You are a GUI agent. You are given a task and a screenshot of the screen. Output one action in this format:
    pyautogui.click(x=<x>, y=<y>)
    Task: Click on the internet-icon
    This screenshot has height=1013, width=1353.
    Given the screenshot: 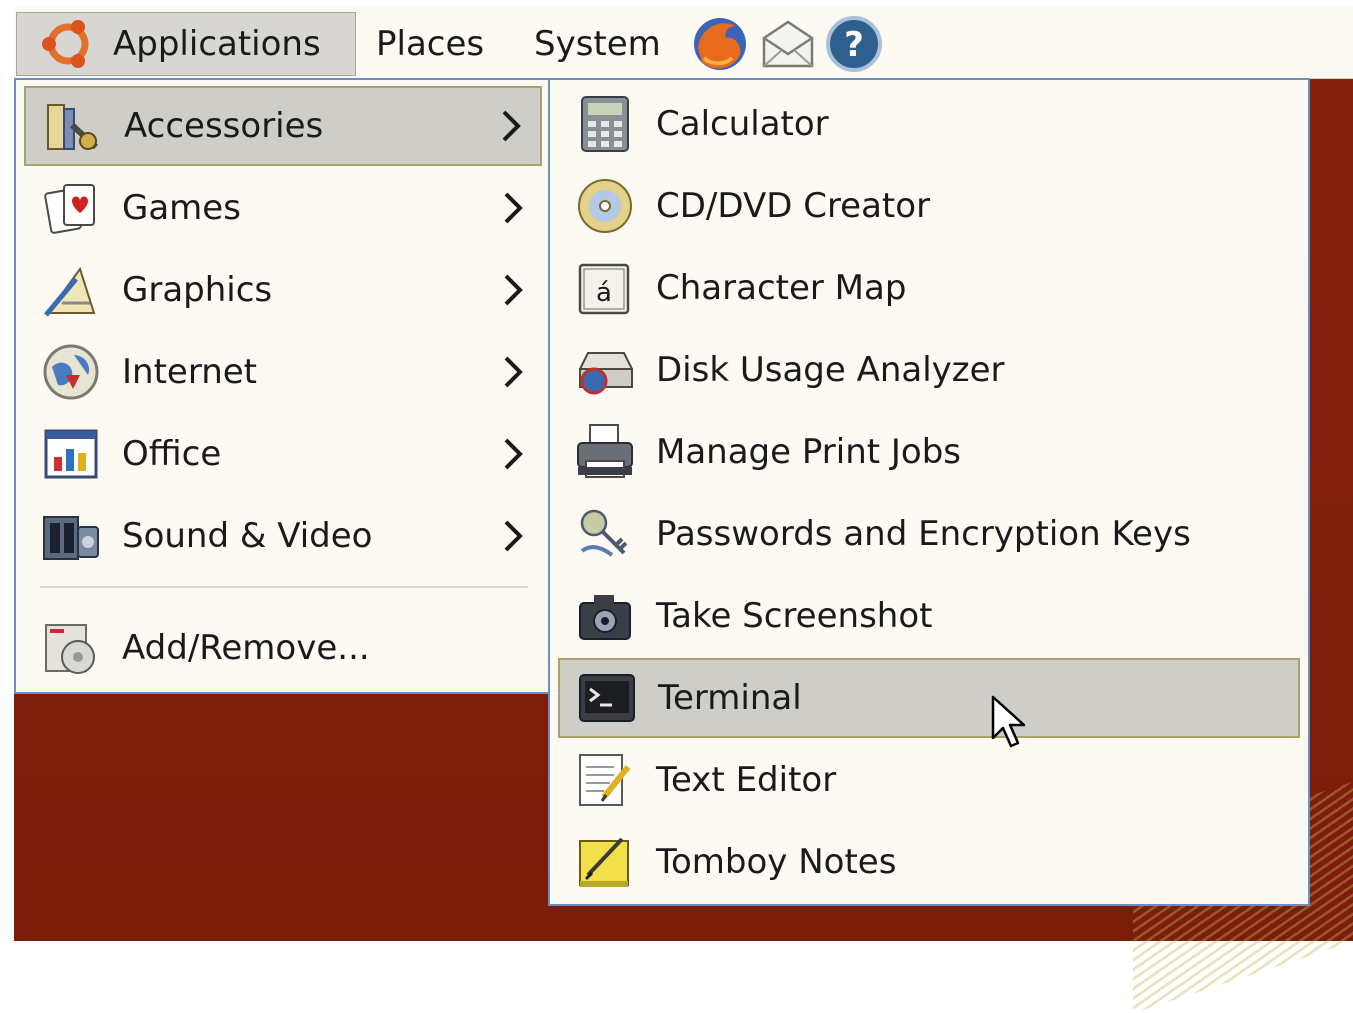 What is the action you would take?
    pyautogui.click(x=71, y=372)
    